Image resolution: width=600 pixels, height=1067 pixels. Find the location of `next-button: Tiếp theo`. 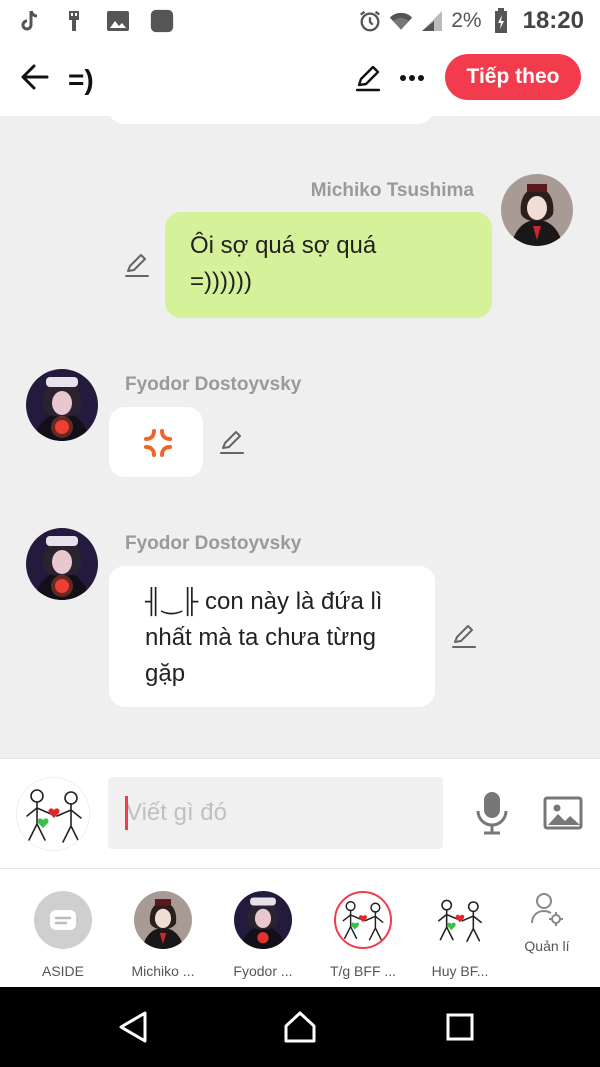

next-button: Tiếp theo is located at coordinates (513, 77).